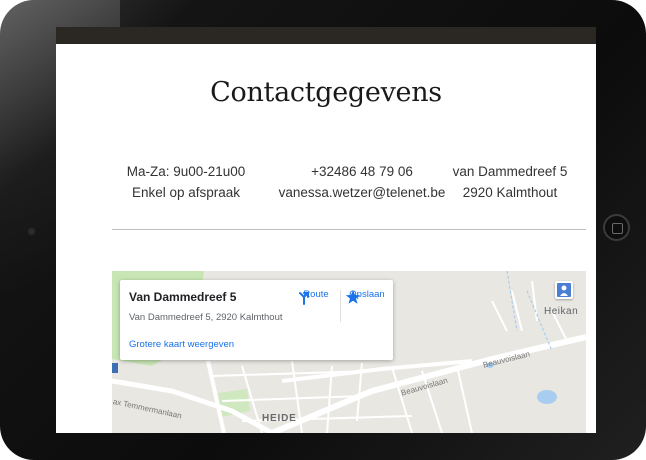 Image resolution: width=646 pixels, height=460 pixels. I want to click on section-divider, so click(349, 229).